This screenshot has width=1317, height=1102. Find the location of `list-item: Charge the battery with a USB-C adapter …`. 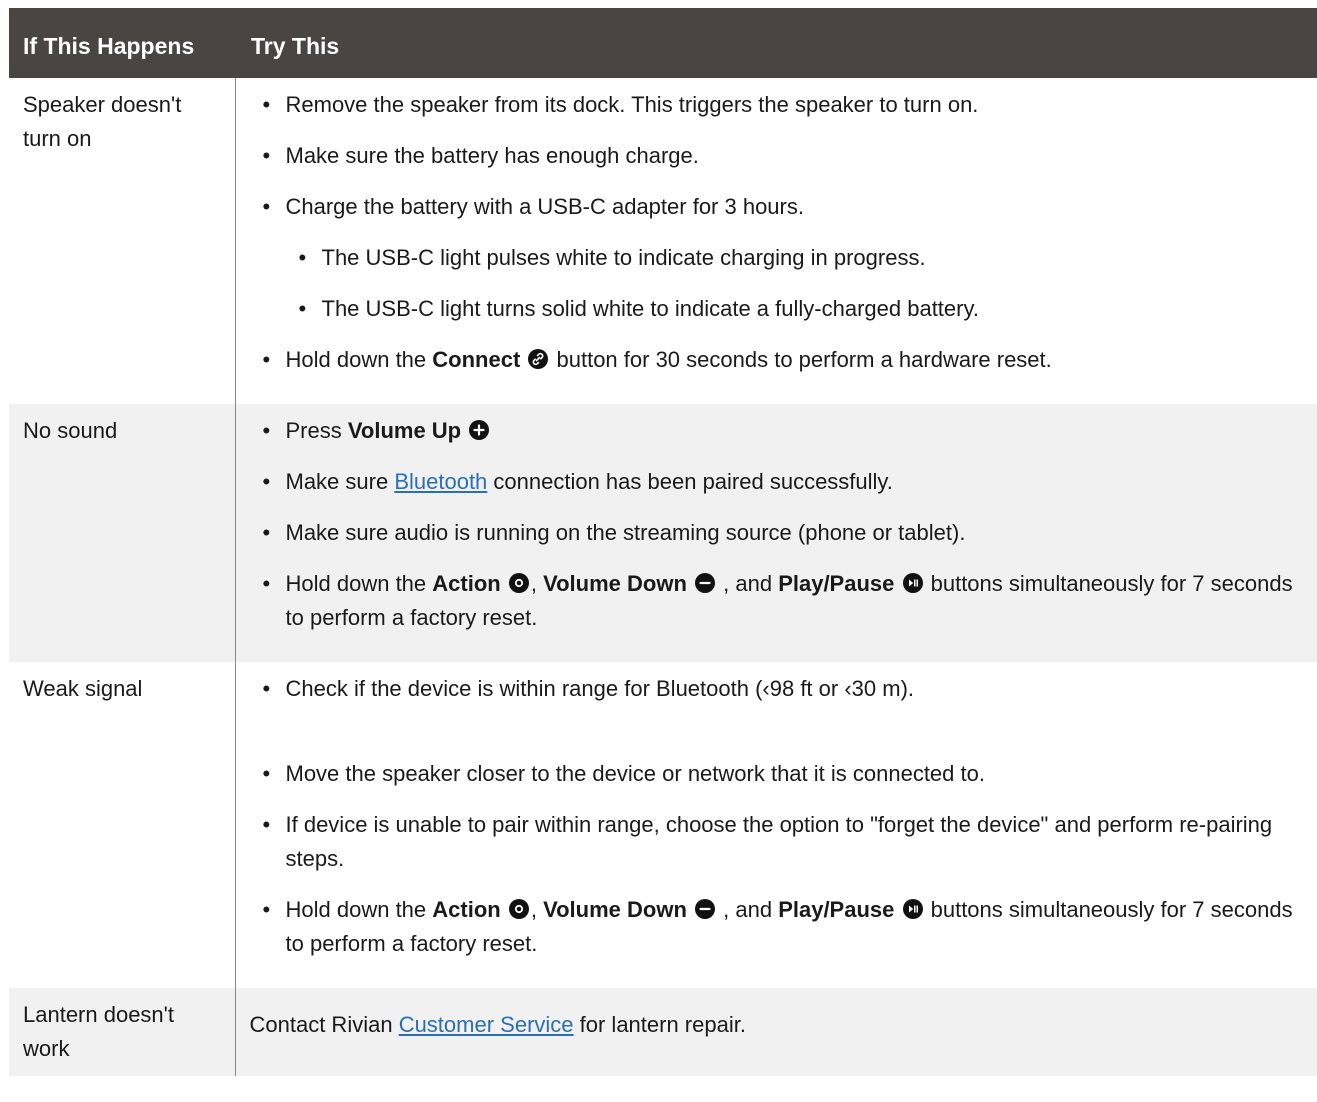

list-item: Charge the battery with a USB-C adapter … is located at coordinates (777, 207).